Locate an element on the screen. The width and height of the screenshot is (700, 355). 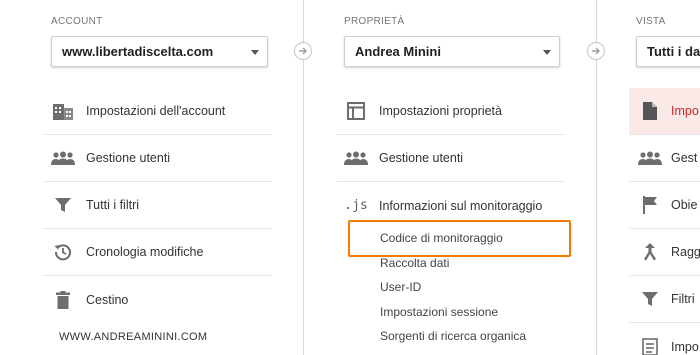
highlight-box is located at coordinates (459, 238).